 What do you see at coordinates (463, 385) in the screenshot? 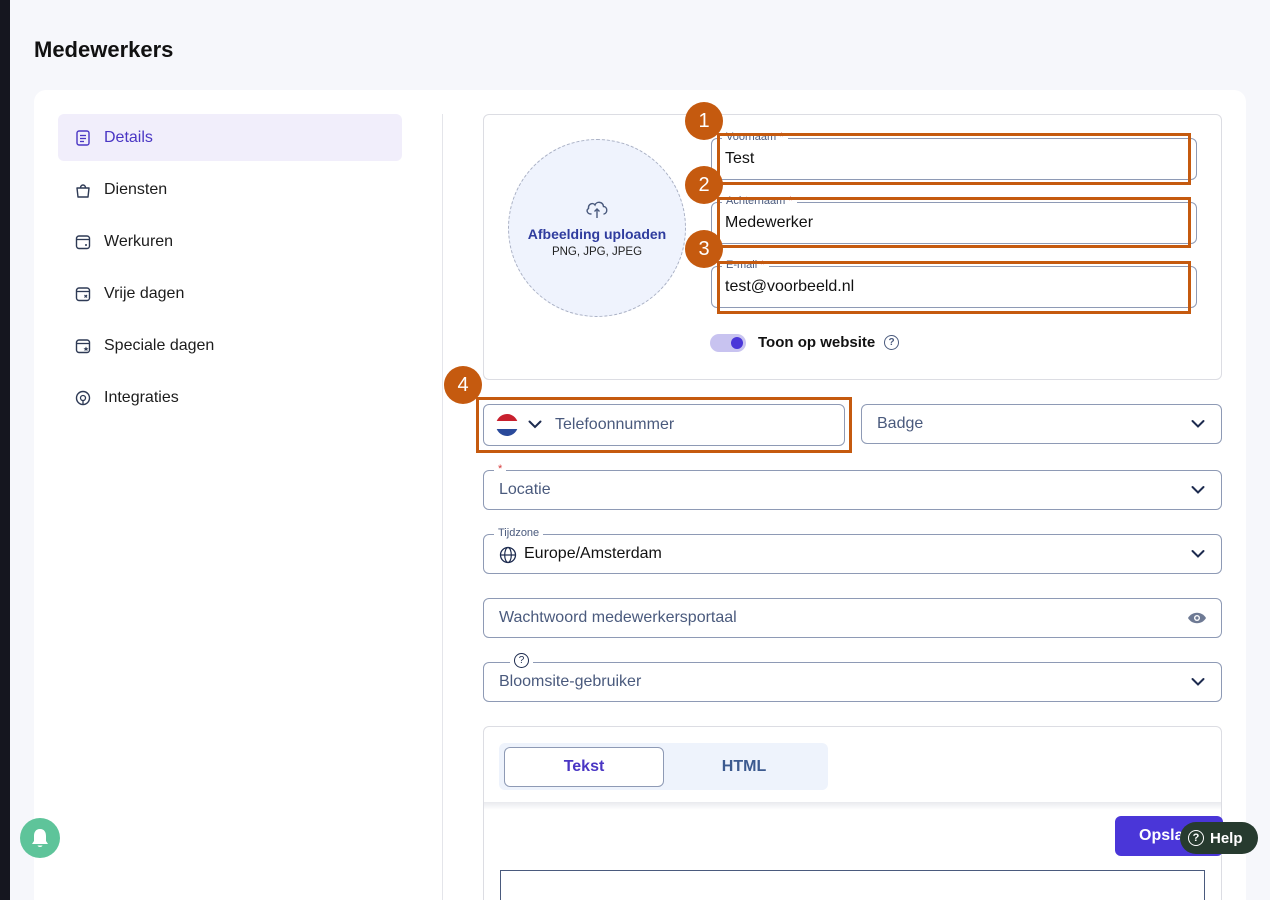
I see `annotation-marker-4: 4` at bounding box center [463, 385].